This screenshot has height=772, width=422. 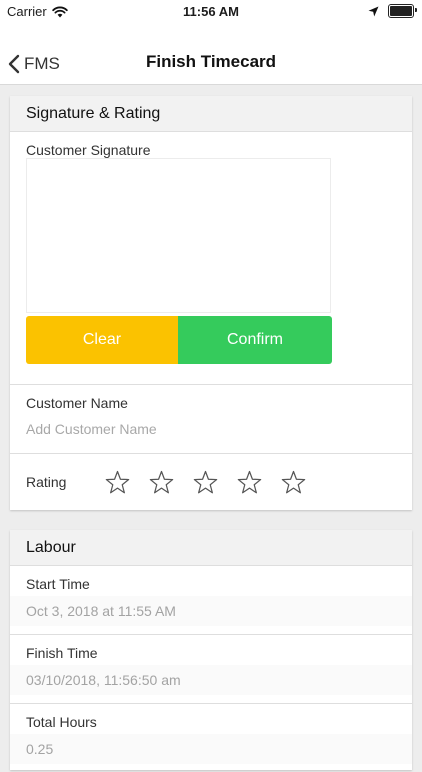 I want to click on total-hours-value: 0.25, so click(x=211, y=749).